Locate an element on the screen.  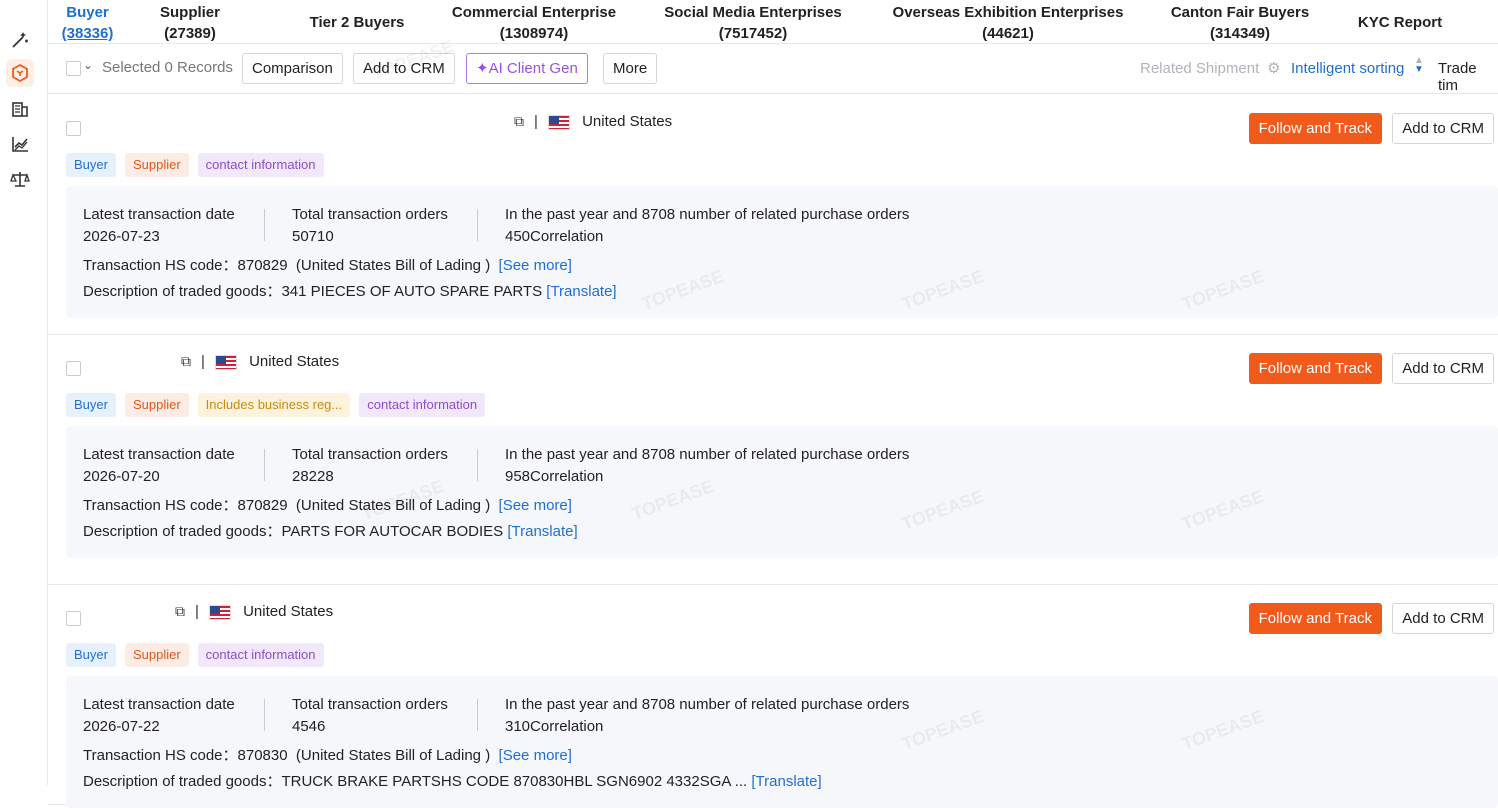
latest-date-stat: Latest transaction date 2026-07-23 is located at coordinates (159, 226).